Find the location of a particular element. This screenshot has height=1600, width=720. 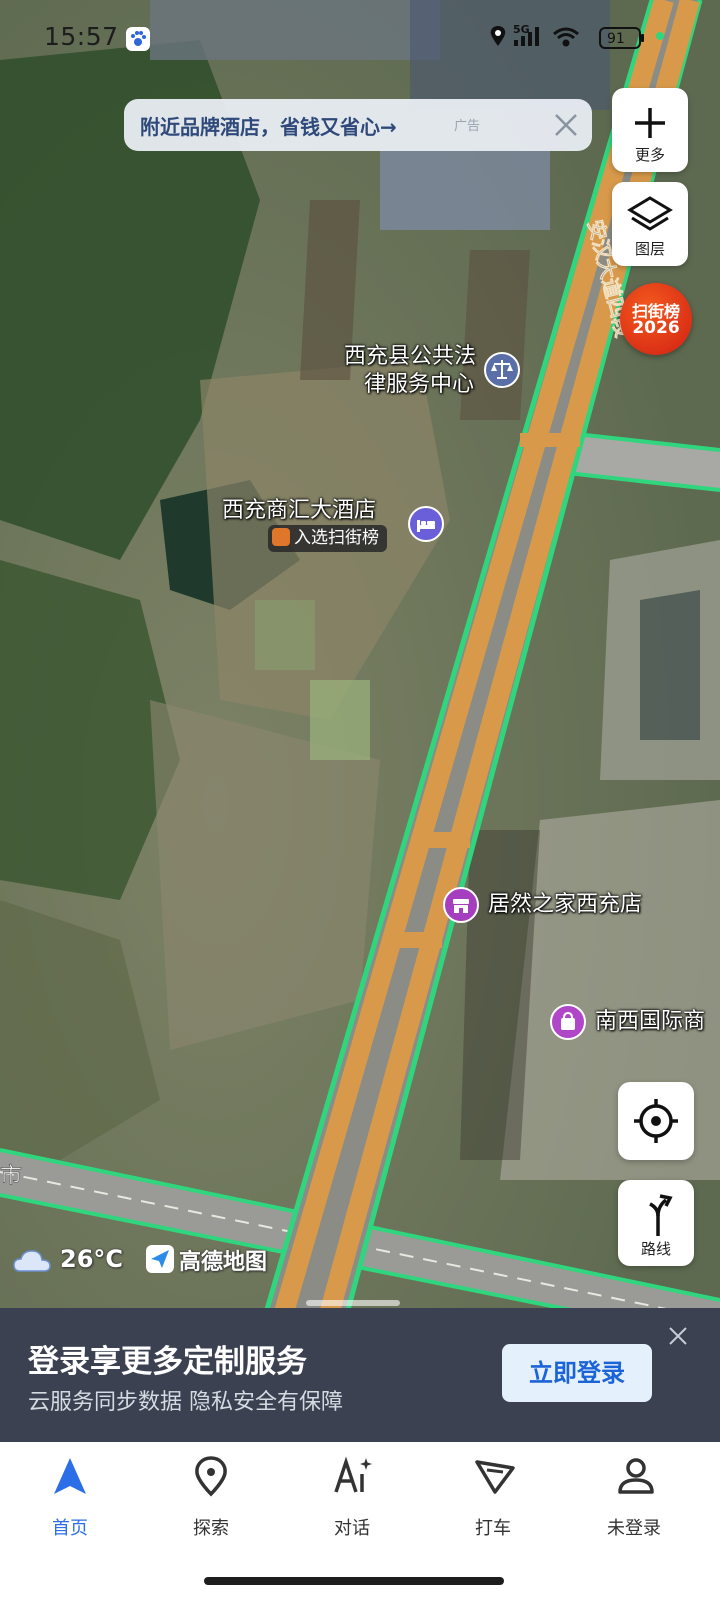

tab-chat: 对话 is located at coordinates (352, 1499).